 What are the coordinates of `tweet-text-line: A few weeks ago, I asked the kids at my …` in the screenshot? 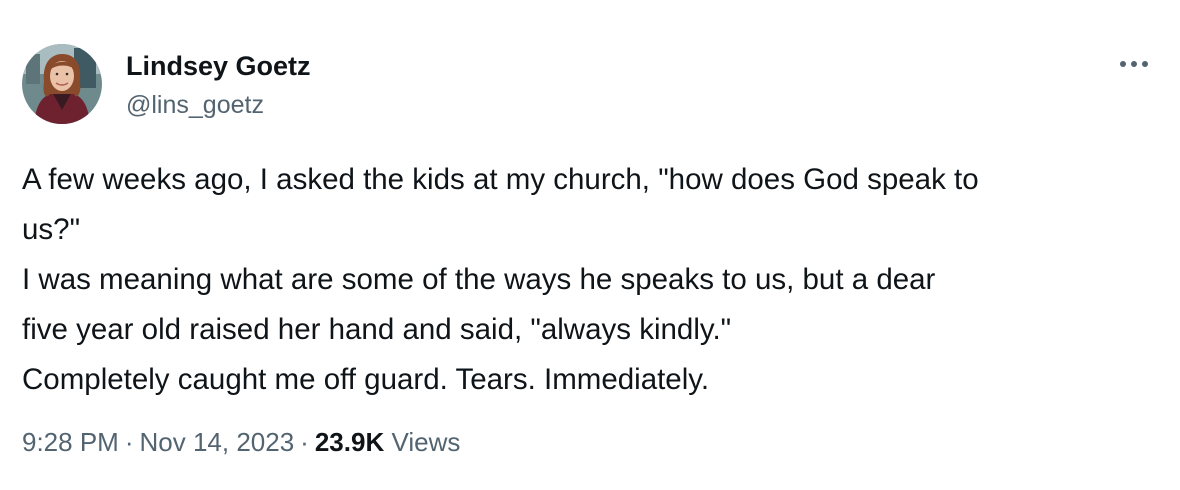 It's located at (500, 179).